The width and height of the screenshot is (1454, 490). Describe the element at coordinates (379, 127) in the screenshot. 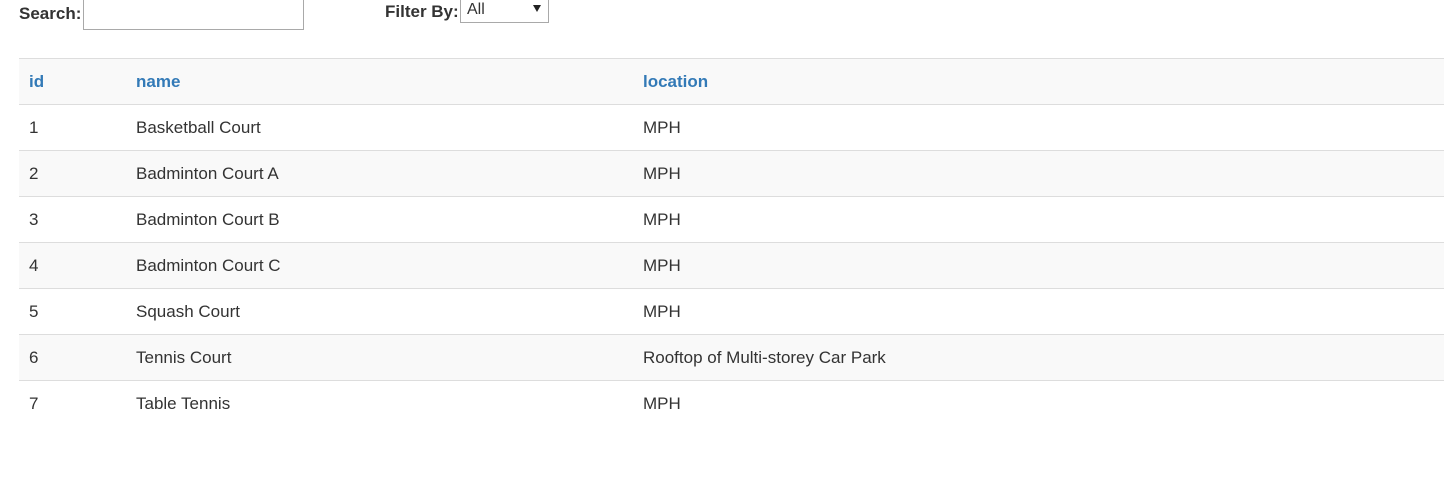

I see `cell-name: Basketball Court` at that location.